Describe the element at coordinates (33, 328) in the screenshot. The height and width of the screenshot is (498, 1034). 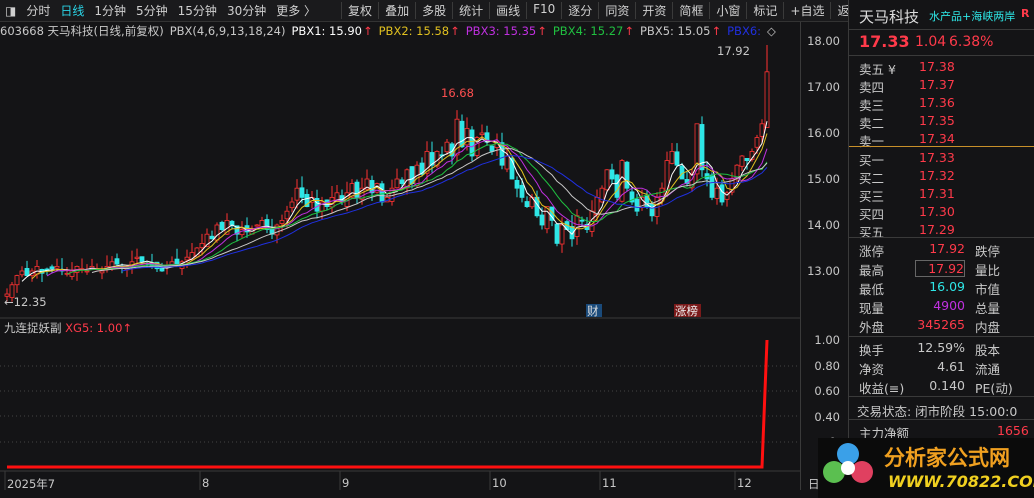
I see `indicator-title: 九连捉妖副` at that location.